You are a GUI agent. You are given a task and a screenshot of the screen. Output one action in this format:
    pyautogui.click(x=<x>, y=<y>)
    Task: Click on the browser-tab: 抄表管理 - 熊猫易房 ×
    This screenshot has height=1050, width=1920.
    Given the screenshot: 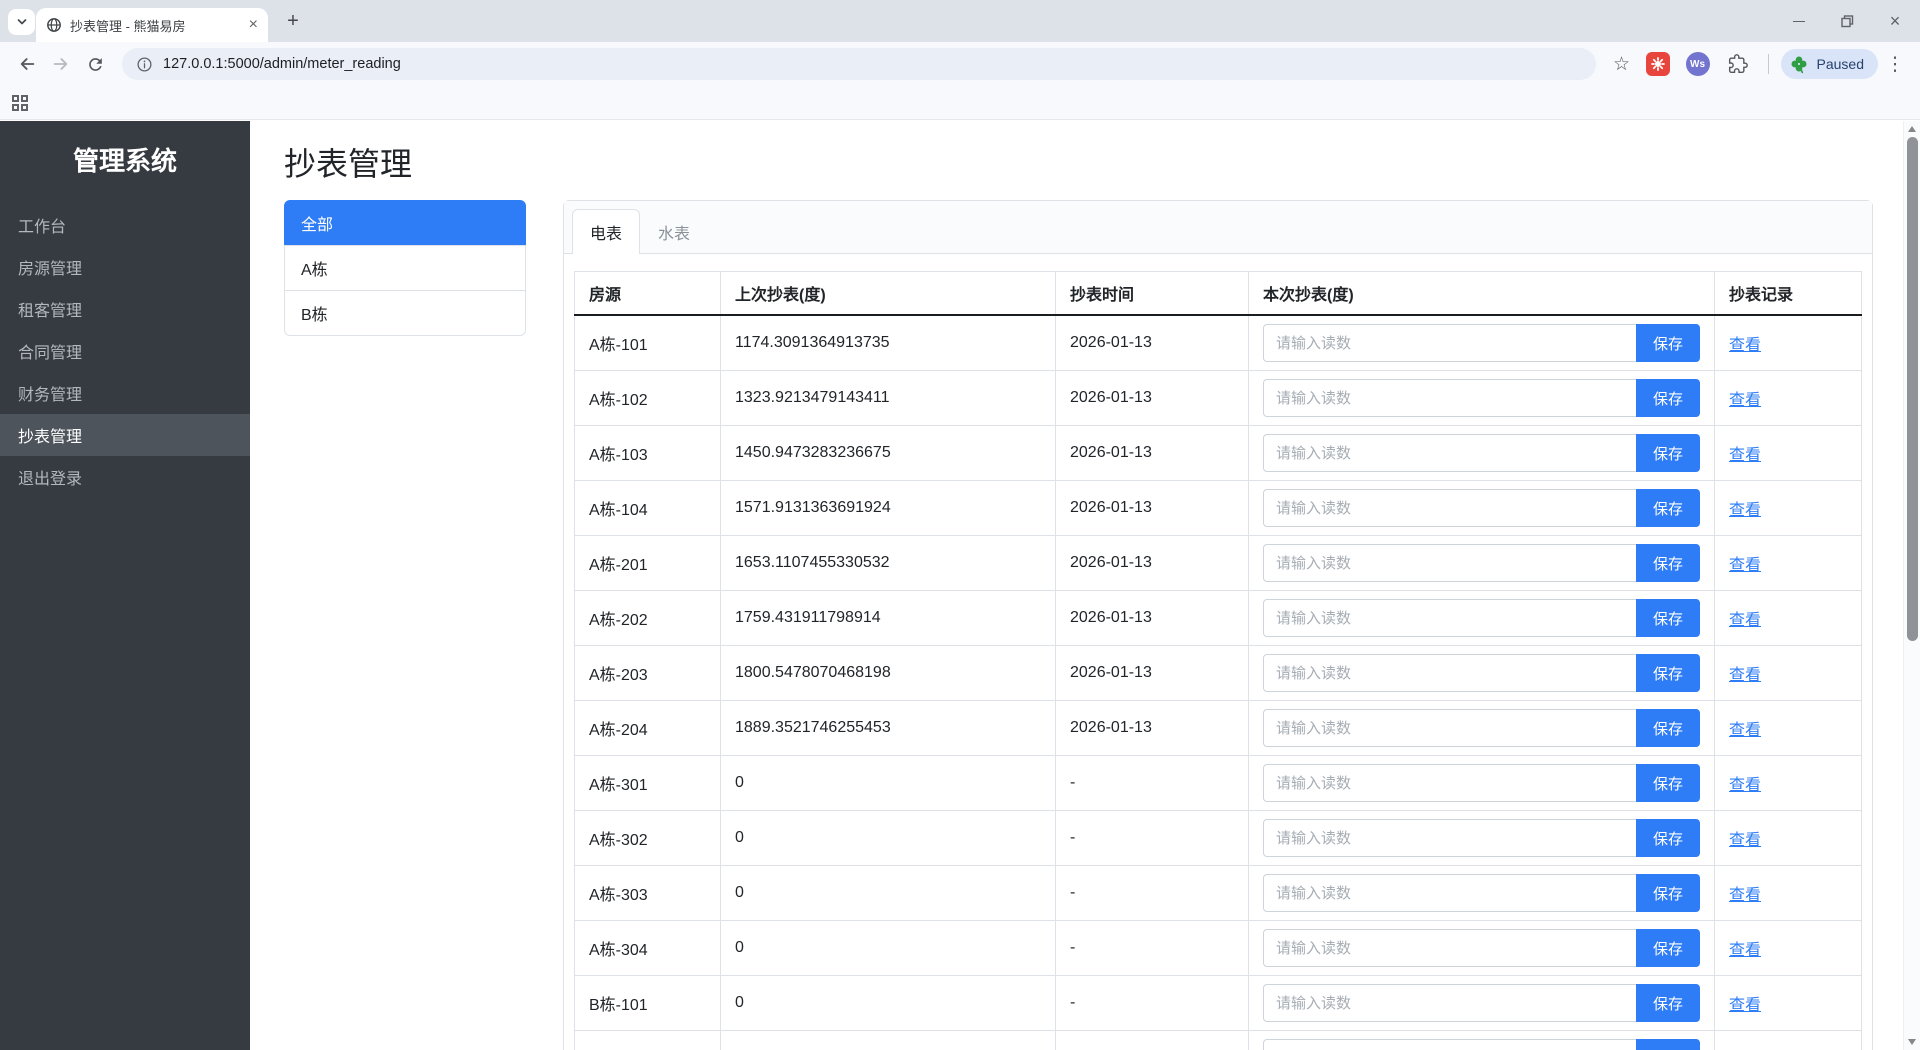 What is the action you would take?
    pyautogui.click(x=152, y=25)
    